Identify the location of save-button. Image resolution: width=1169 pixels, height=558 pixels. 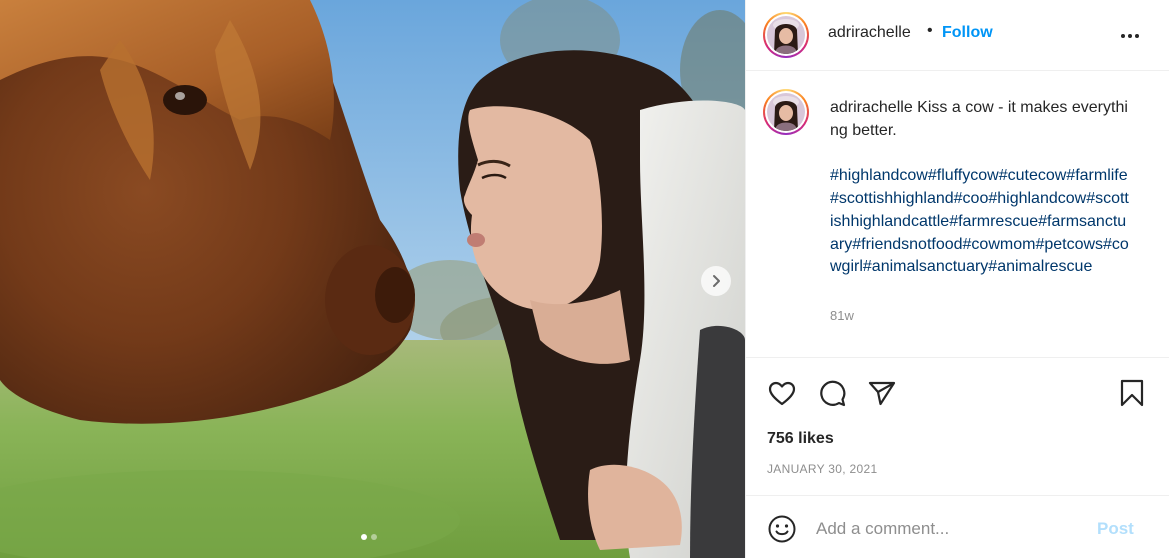
(1132, 393).